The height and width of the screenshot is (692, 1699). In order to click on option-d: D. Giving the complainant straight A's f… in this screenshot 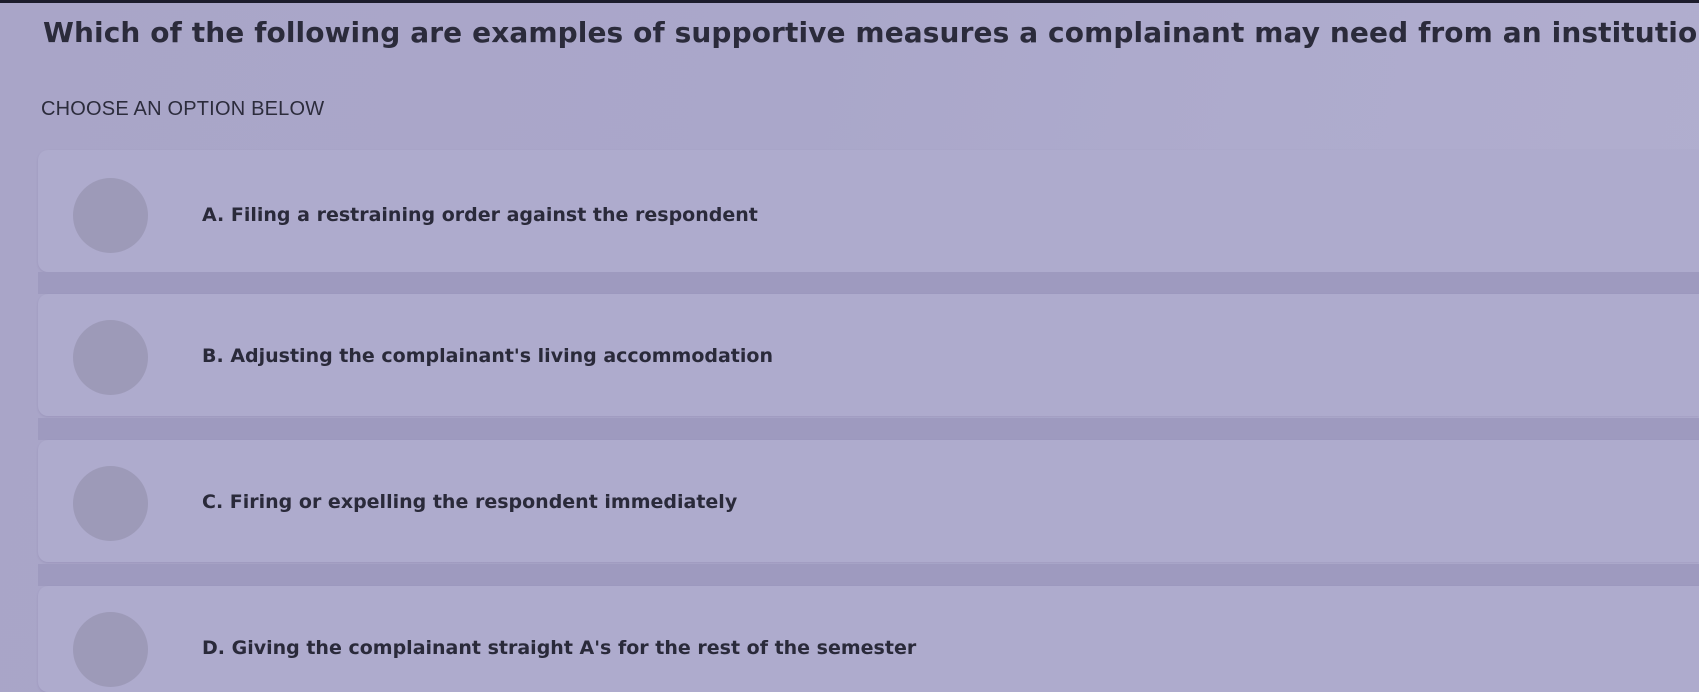, I will do `click(868, 639)`.